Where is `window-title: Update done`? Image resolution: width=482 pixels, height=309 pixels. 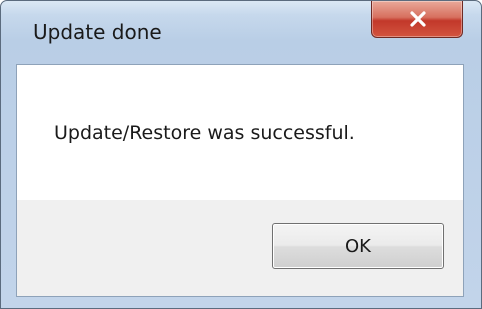 window-title: Update done is located at coordinates (97, 32).